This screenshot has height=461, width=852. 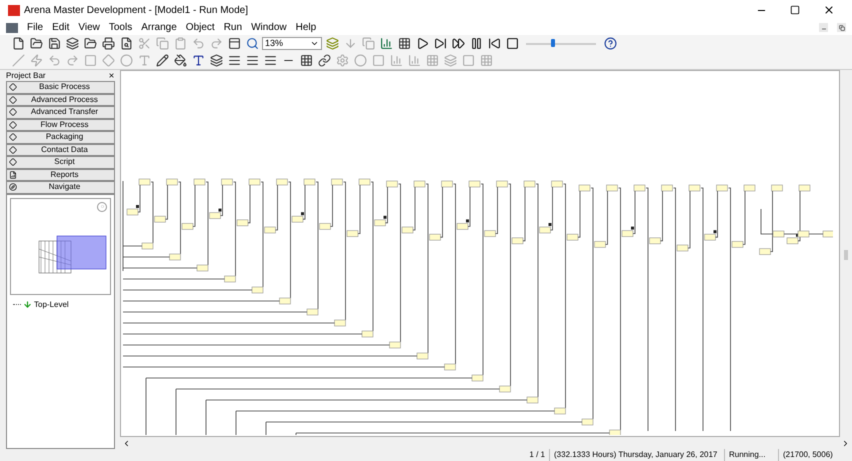 I want to click on menu-item: Run, so click(x=233, y=27).